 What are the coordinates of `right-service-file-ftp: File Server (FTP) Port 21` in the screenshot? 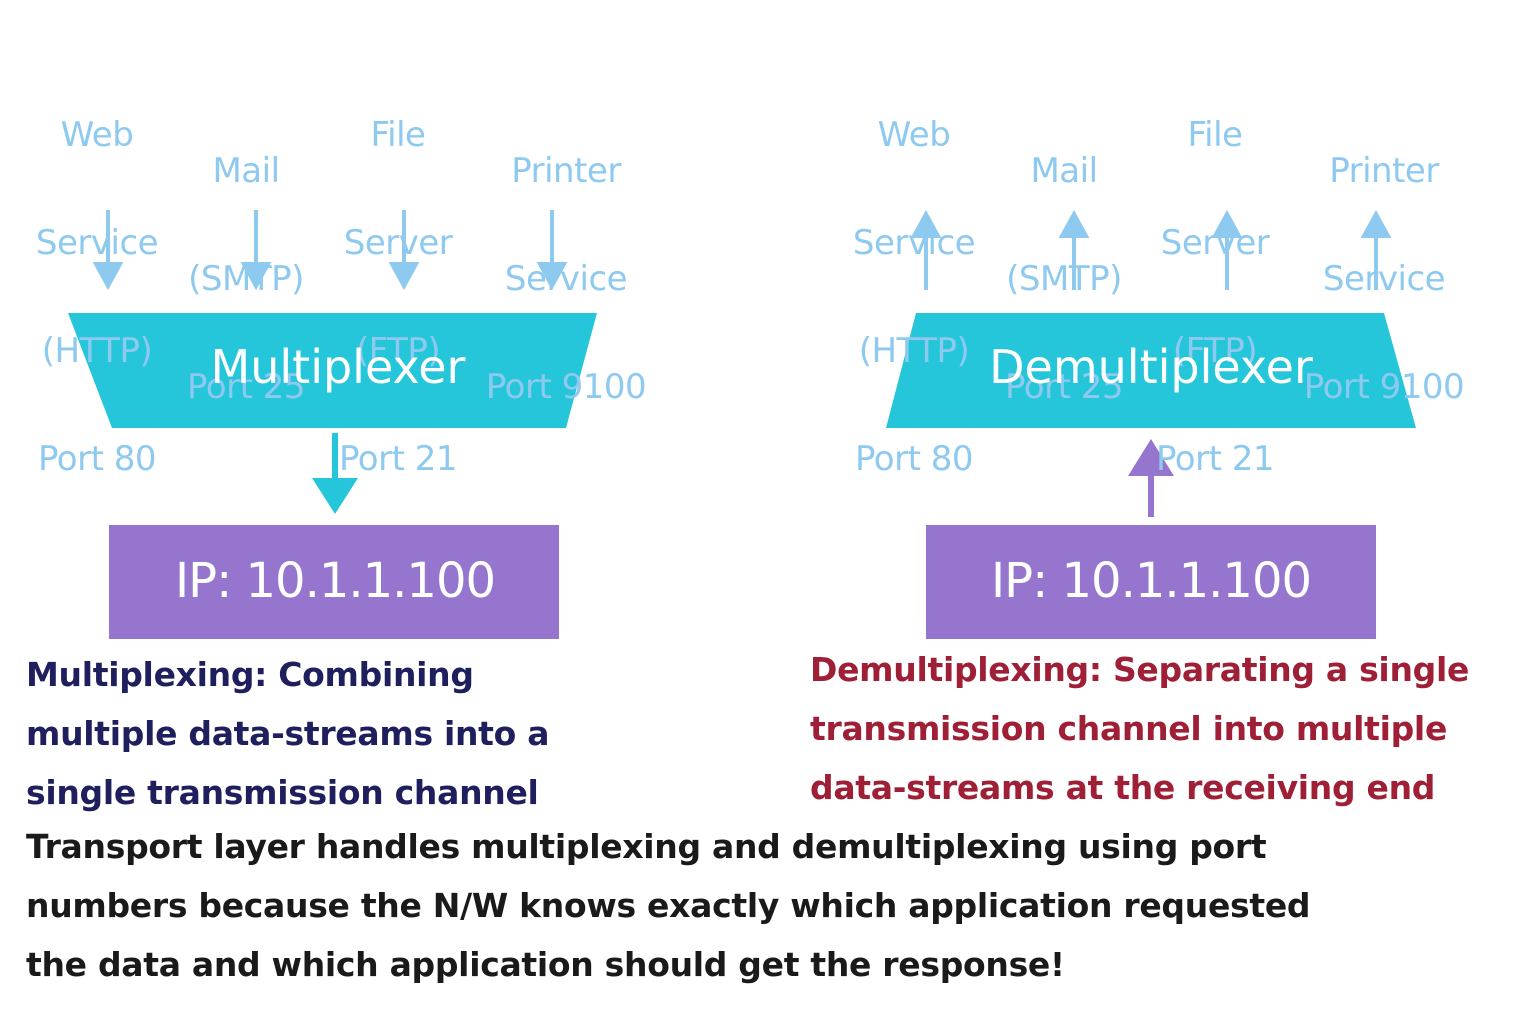 It's located at (1215, 297).